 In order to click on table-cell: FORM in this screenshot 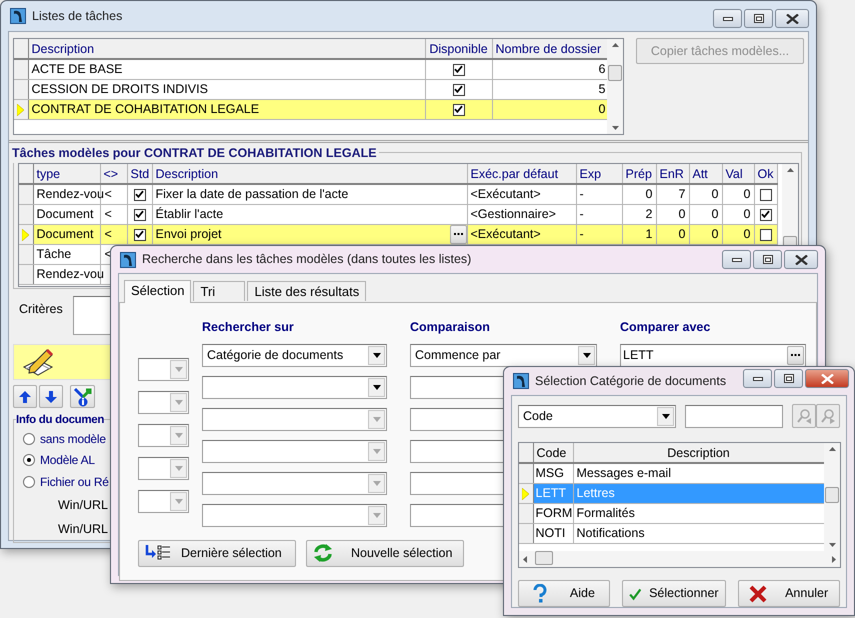, I will do `click(553, 513)`.